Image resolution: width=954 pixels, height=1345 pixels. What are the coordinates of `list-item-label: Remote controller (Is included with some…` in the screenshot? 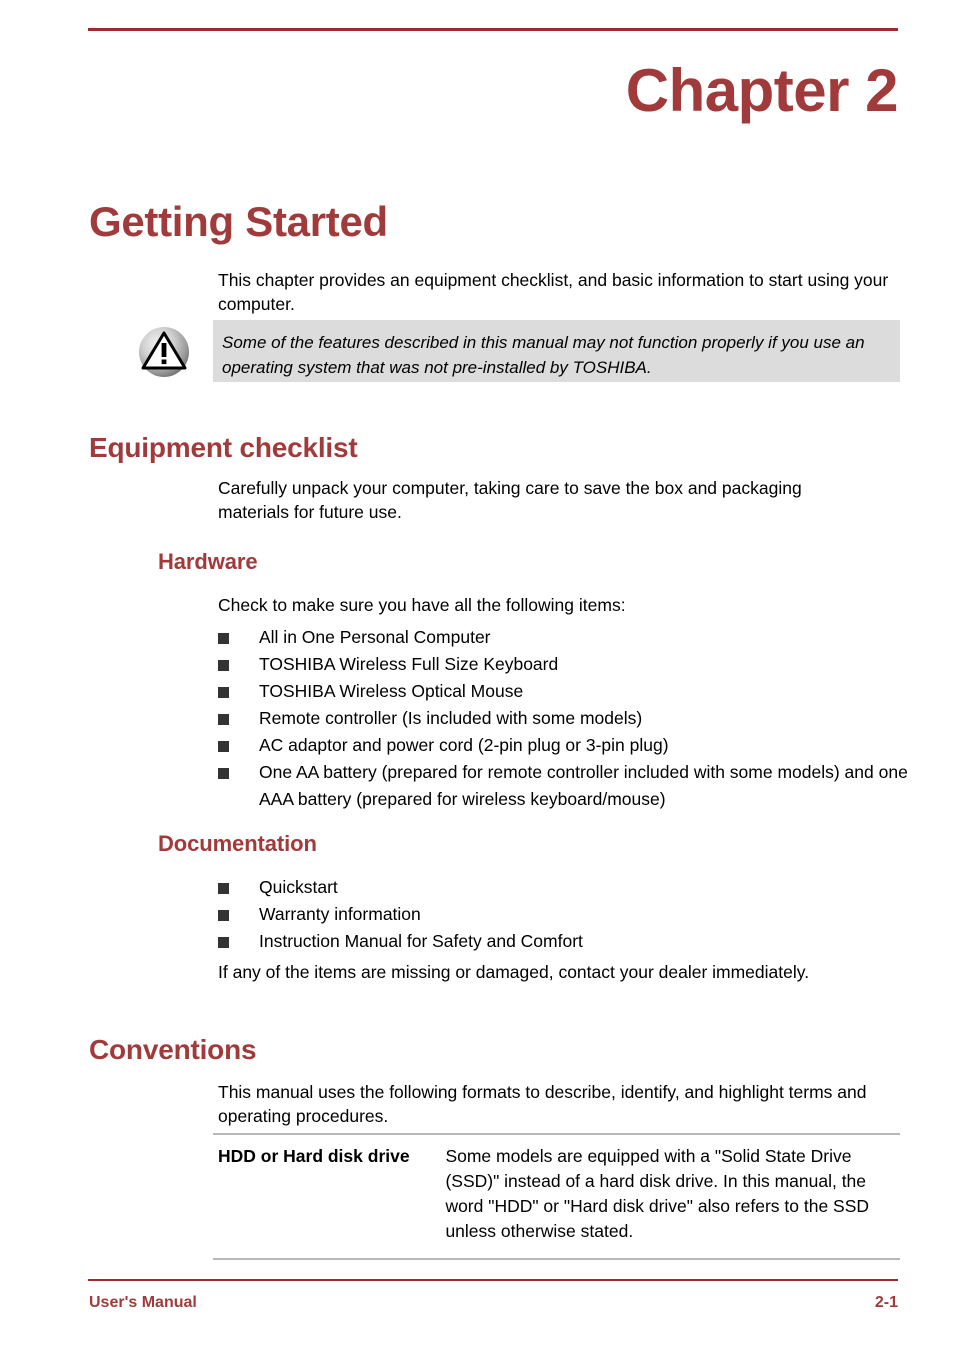 It's located at (451, 718).